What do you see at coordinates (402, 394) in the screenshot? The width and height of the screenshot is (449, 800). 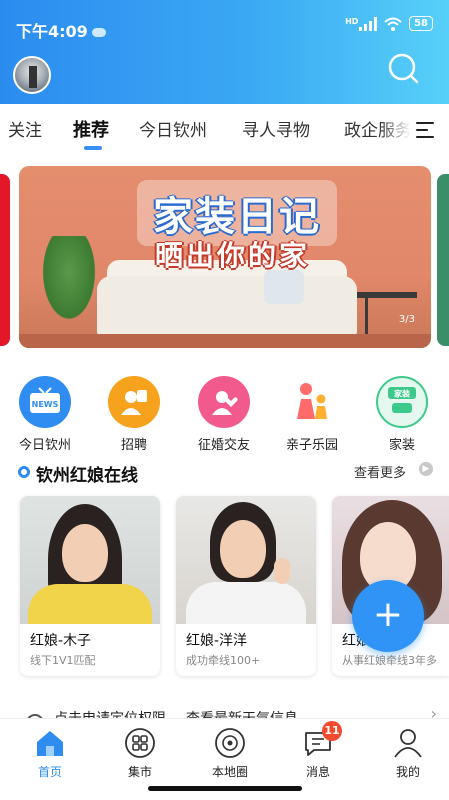 I see `svg-text: 家装` at bounding box center [402, 394].